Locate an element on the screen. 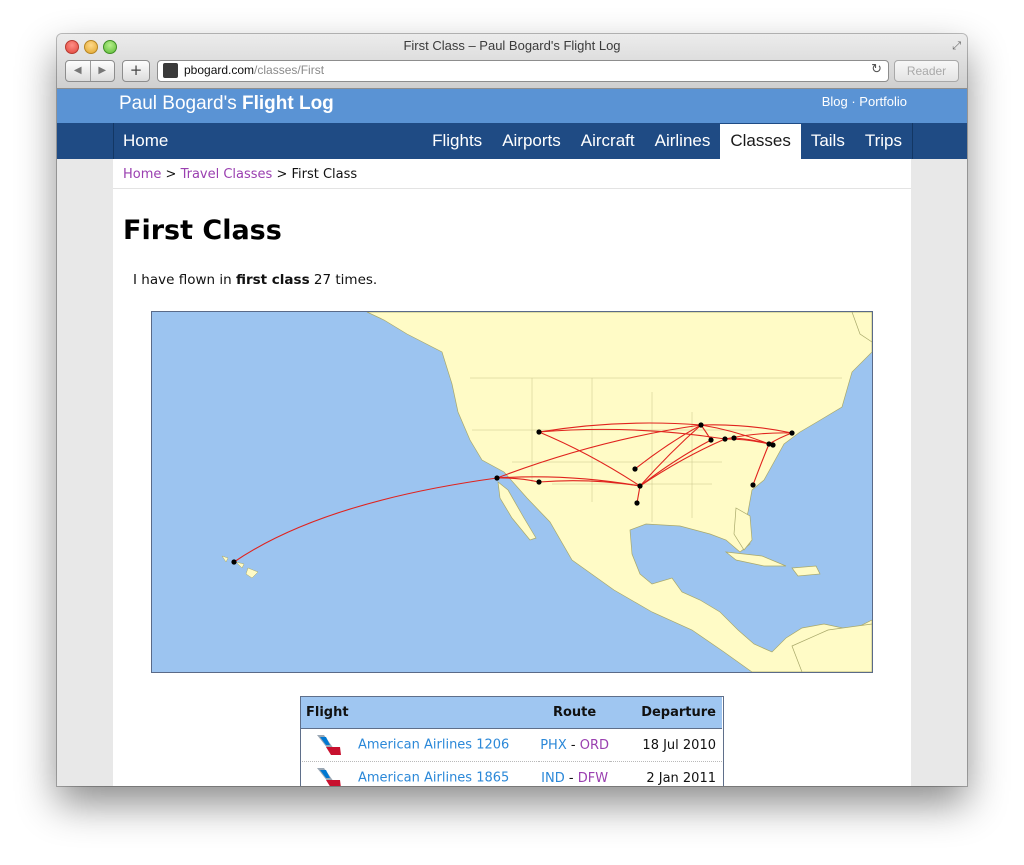  flight-link: American Airlines 1865 is located at coordinates (433, 778).